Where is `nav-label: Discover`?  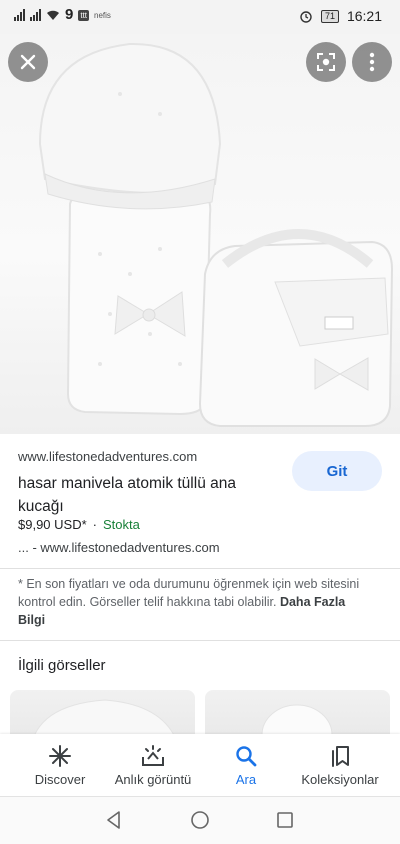
nav-label: Discover is located at coordinates (60, 779).